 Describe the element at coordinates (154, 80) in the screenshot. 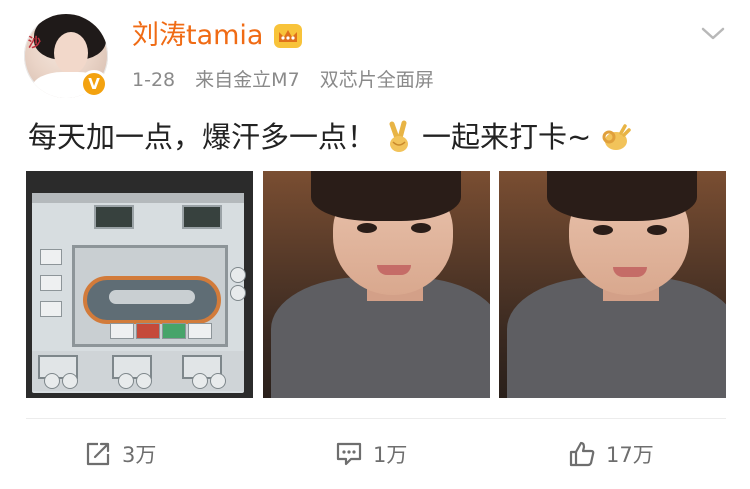

I see `post-date: 1-28` at that location.